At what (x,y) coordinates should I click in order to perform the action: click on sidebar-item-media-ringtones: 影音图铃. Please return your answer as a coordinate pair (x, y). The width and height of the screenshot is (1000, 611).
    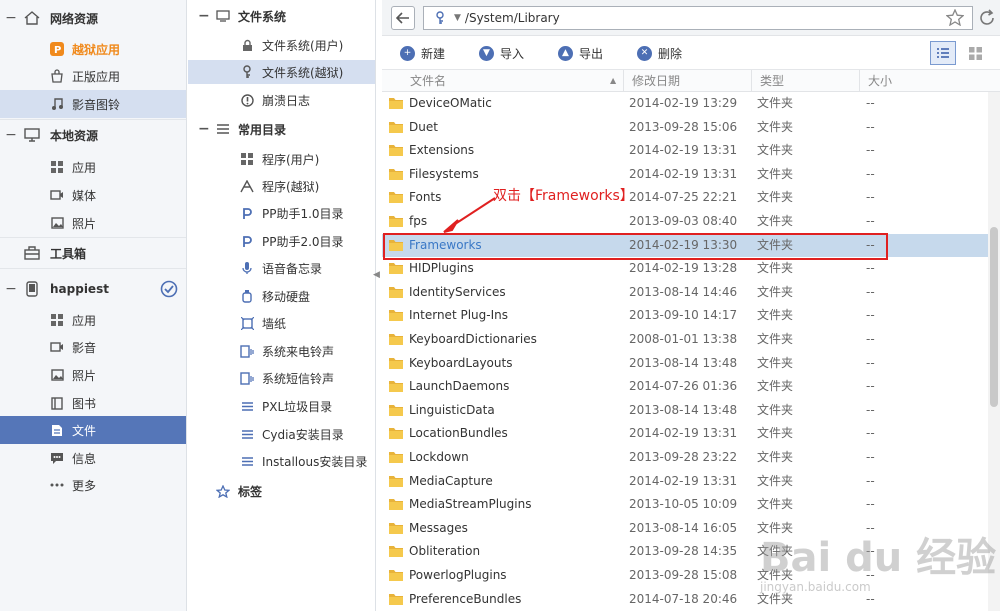
    Looking at the image, I should click on (93, 104).